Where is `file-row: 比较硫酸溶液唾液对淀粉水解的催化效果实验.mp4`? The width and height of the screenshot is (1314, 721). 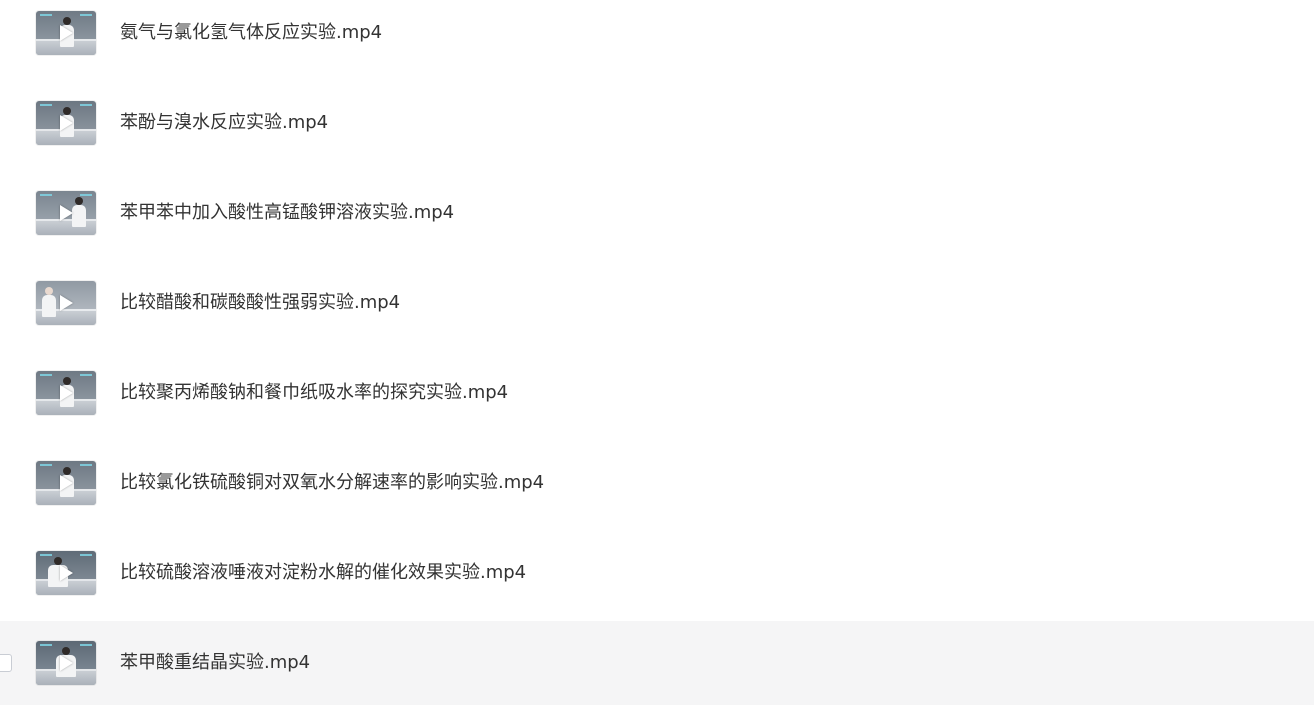
file-row: 比较硫酸溶液唾液对淀粉水解的催化效果实验.mp4 is located at coordinates (657, 573).